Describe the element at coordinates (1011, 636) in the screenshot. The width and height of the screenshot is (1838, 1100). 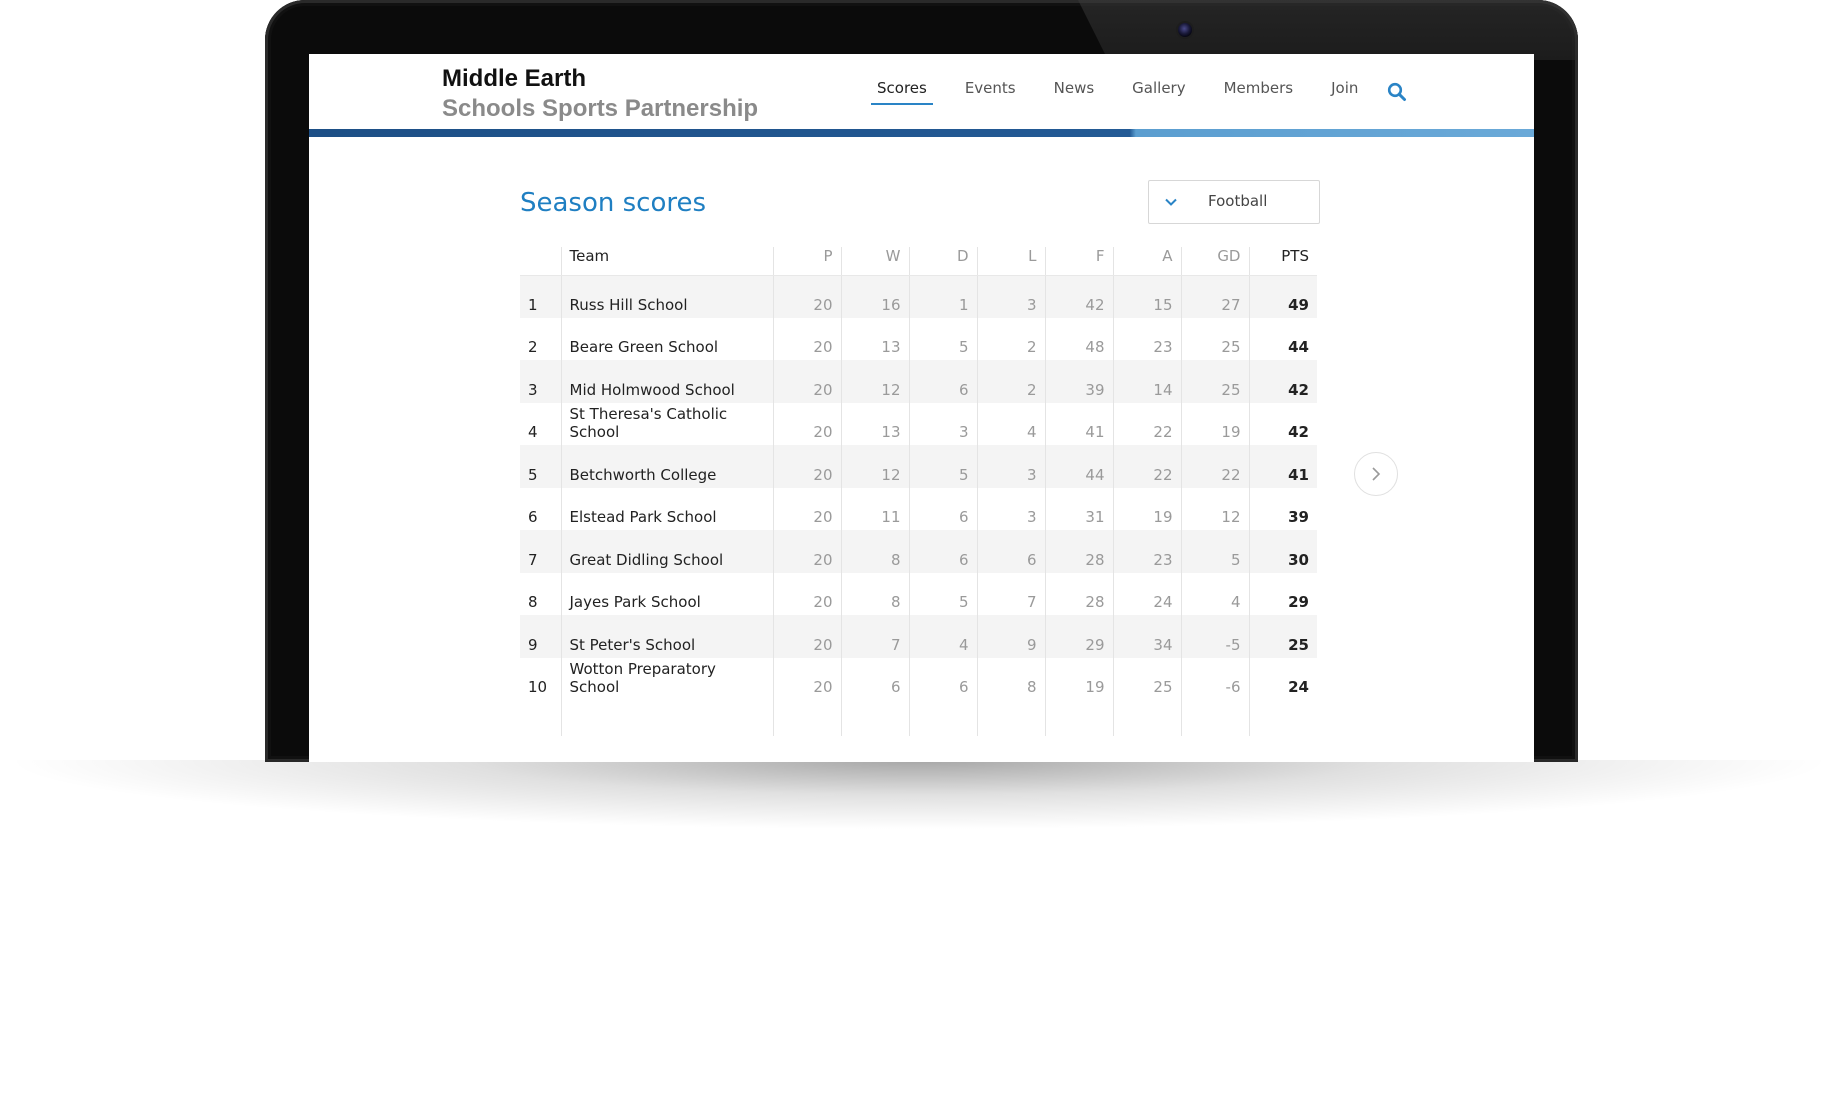
I see `row-lost: 9` at that location.